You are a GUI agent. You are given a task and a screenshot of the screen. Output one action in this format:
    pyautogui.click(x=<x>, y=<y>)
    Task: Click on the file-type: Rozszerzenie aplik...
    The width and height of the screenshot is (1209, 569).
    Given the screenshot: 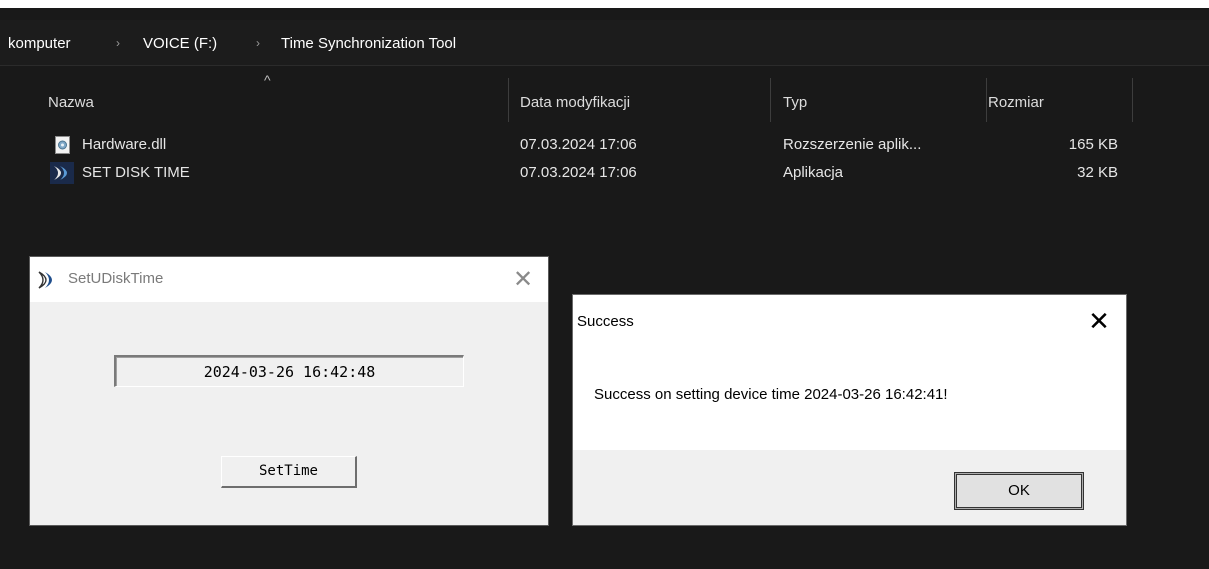 What is the action you would take?
    pyautogui.click(x=852, y=144)
    